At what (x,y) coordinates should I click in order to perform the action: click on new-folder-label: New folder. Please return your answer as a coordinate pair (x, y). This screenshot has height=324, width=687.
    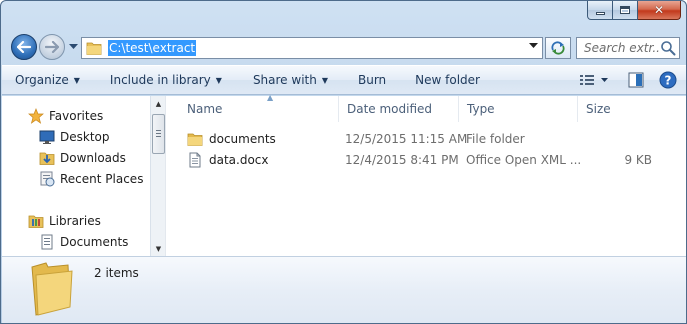
    Looking at the image, I should click on (447, 80).